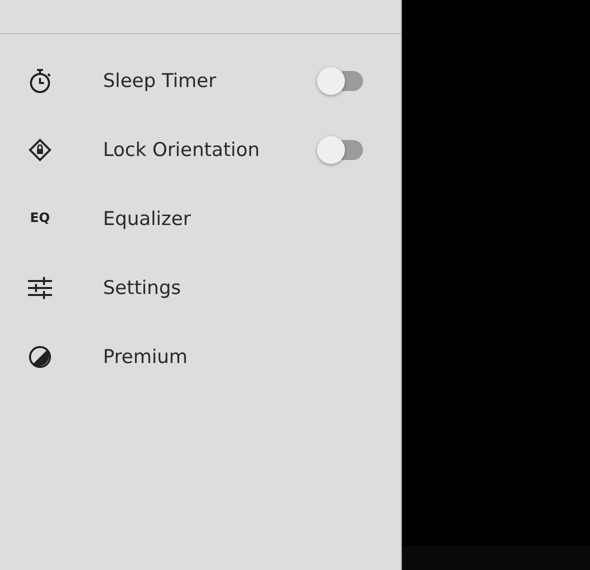  I want to click on stopwatch-icon, so click(40, 81).